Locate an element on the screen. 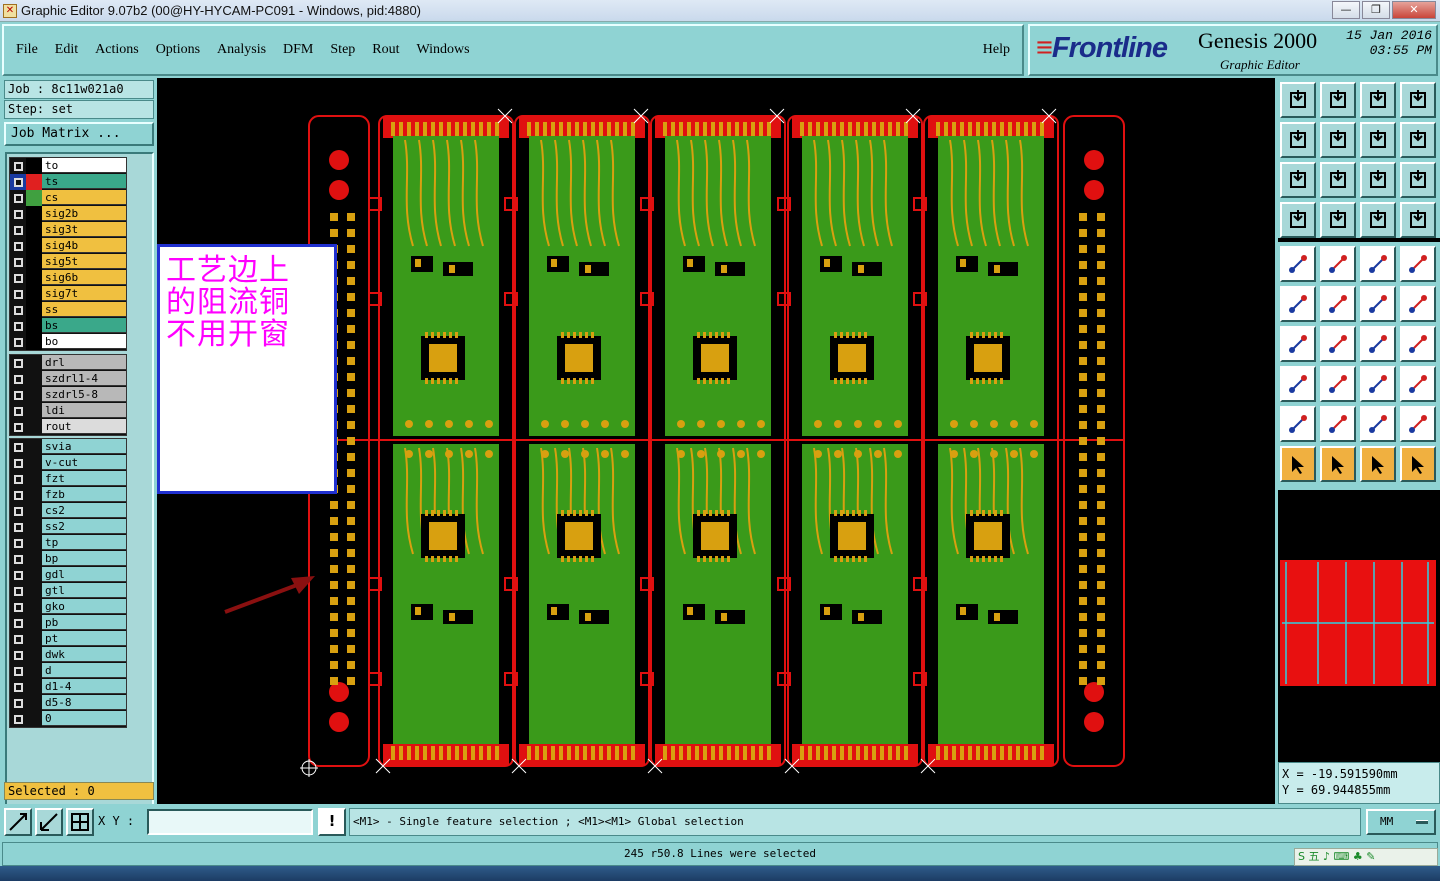  connect-icon is located at coordinates (1298, 304).